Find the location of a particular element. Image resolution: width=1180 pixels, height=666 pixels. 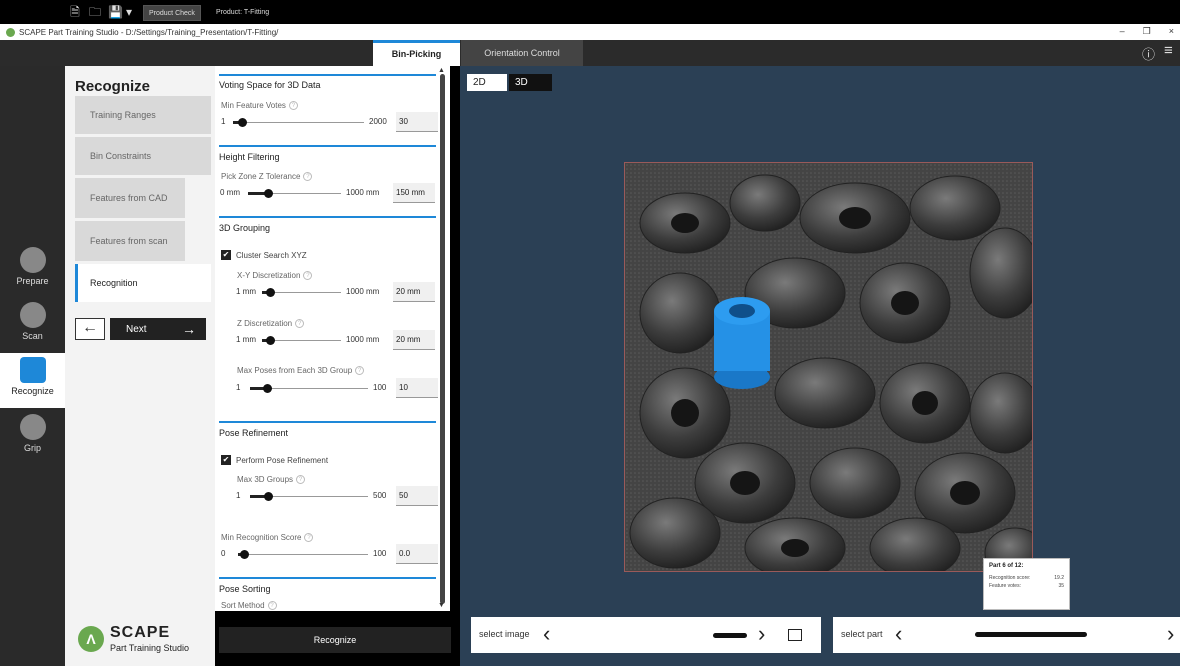

min-feature-votes-input: 30 is located at coordinates (417, 122).